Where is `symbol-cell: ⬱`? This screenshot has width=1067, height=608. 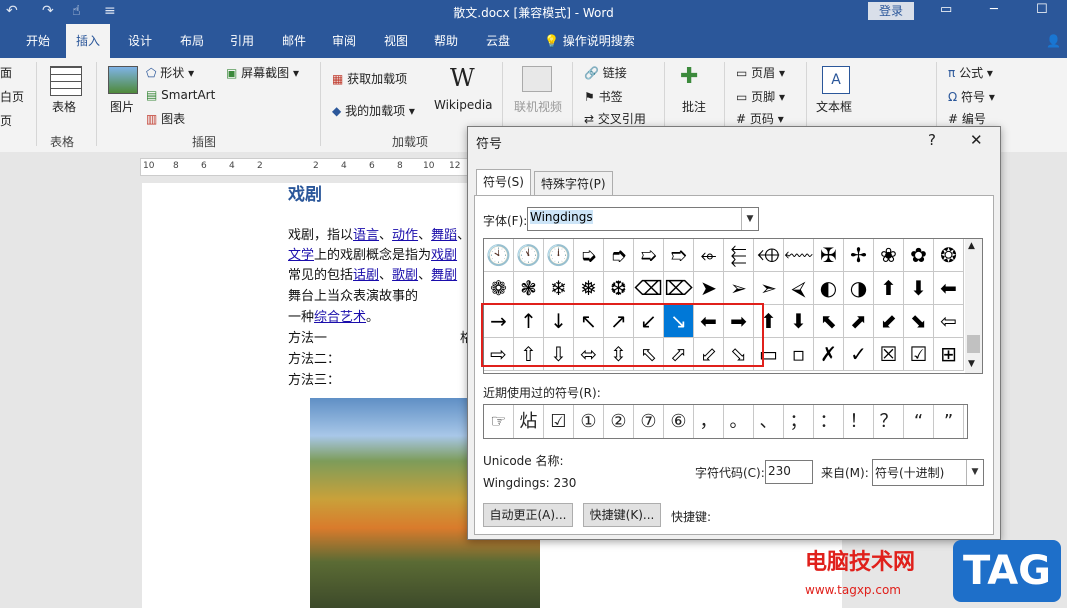
symbol-cell: ⬱ is located at coordinates (739, 255).